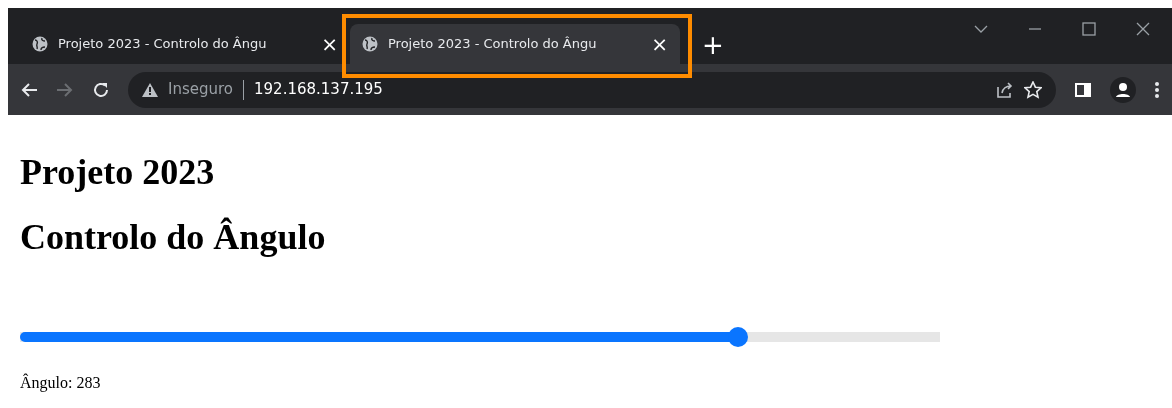  I want to click on menu-icon, so click(1157, 89).